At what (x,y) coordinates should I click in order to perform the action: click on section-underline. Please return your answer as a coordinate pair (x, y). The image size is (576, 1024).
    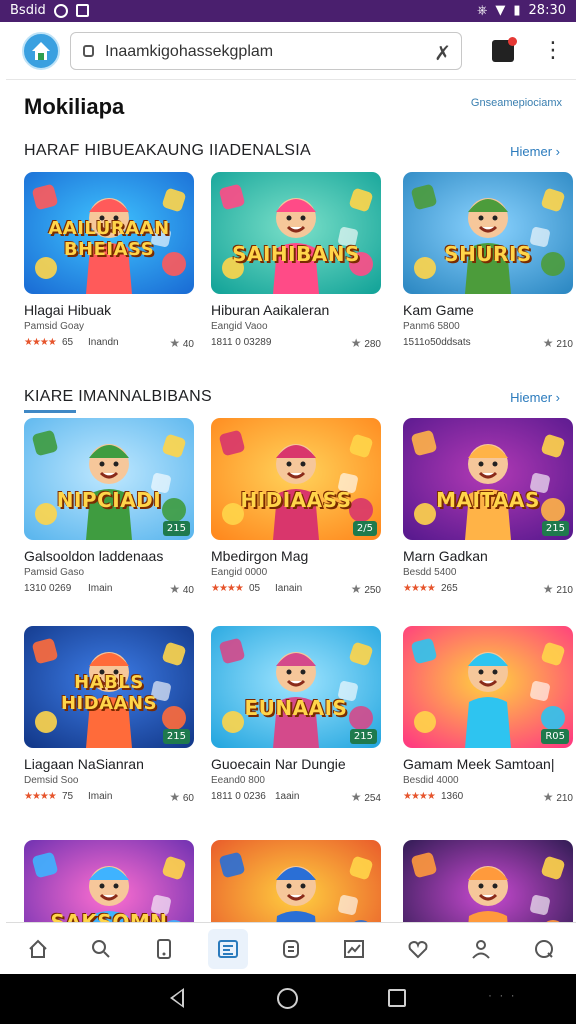
    Looking at the image, I should click on (50, 411).